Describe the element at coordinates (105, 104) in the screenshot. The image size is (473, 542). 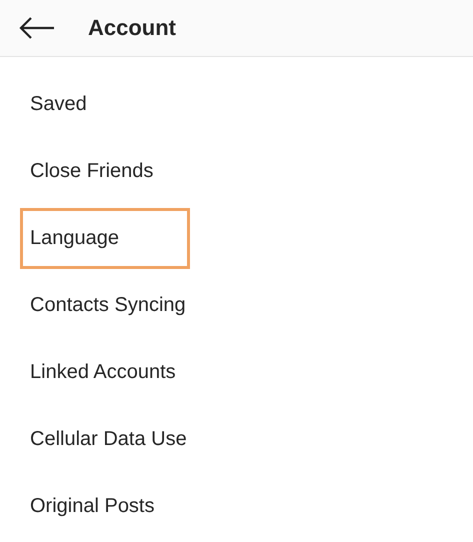
I see `menu-item: Saved` at that location.